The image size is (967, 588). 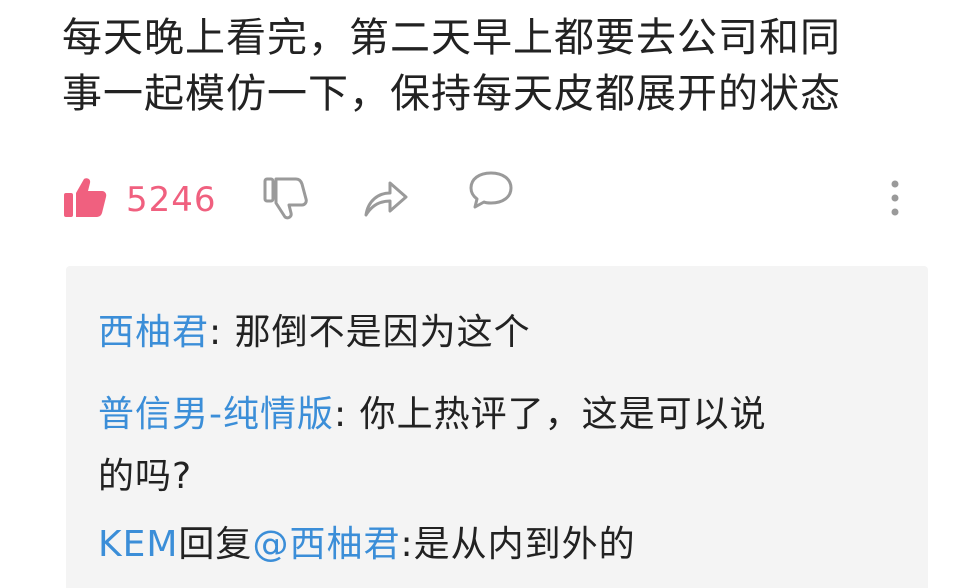 I want to click on reply-verb: 回复, so click(x=215, y=544).